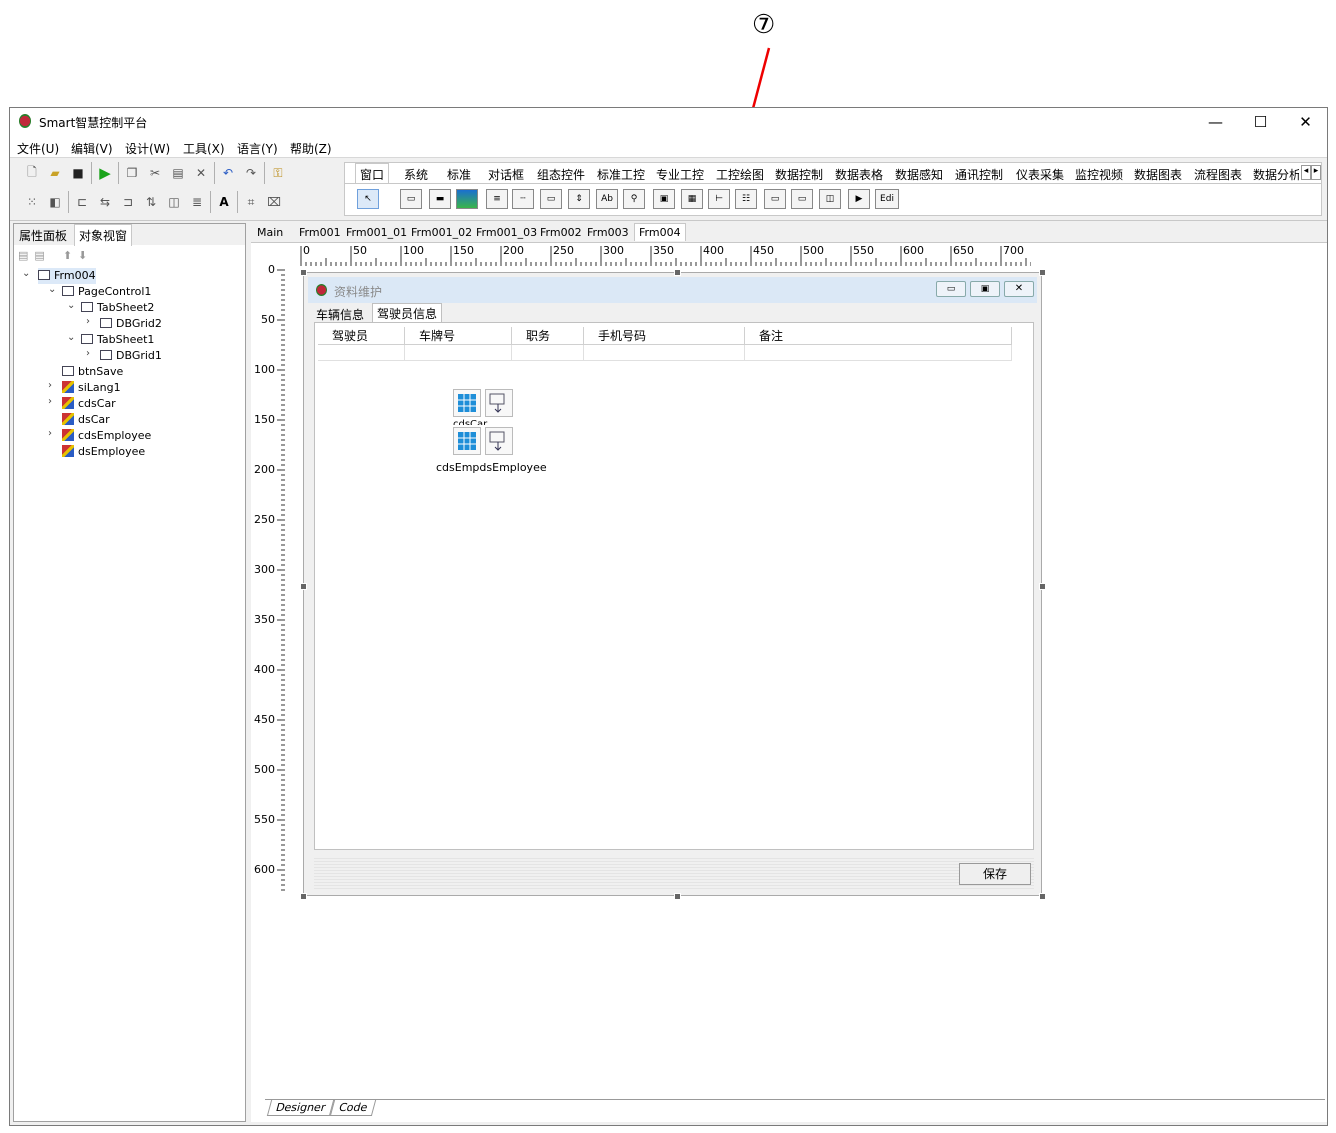 The image size is (1336, 1133). What do you see at coordinates (608, 232) in the screenshot?
I see `doc-tab: Frm003` at bounding box center [608, 232].